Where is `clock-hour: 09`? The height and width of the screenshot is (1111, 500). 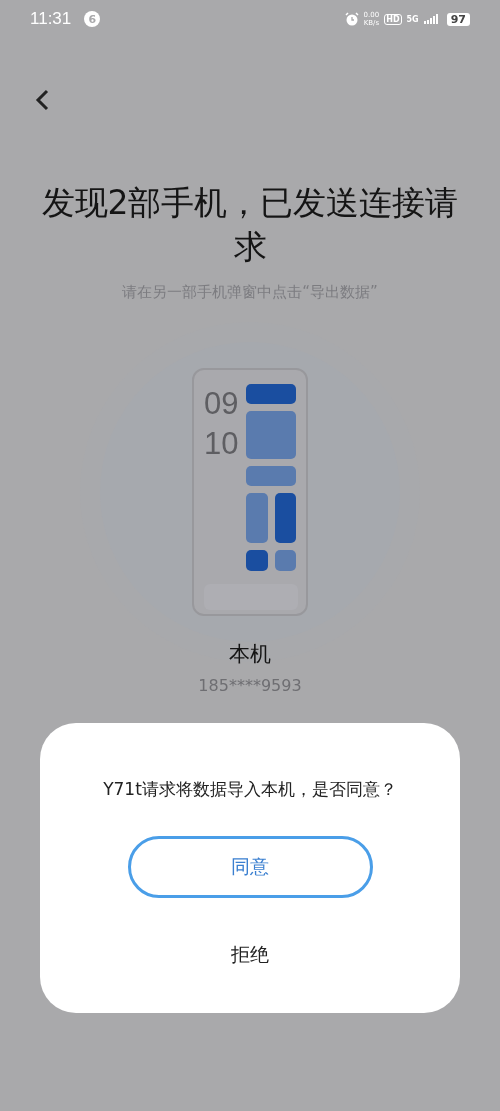 clock-hour: 09 is located at coordinates (221, 404).